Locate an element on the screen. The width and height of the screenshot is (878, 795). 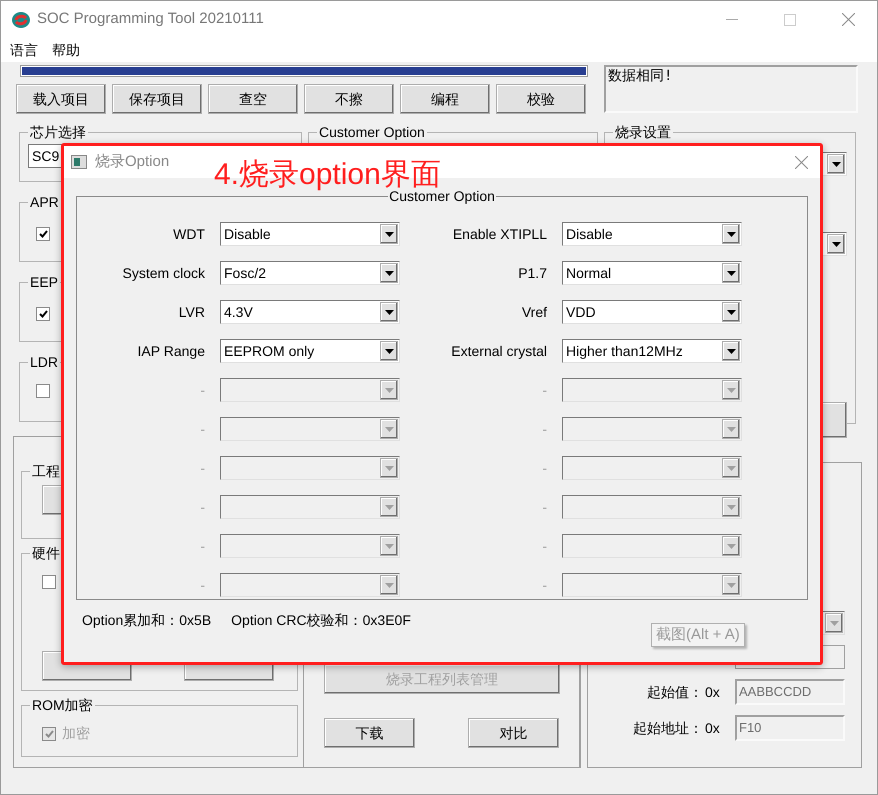
group-title: APR is located at coordinates (44, 202).